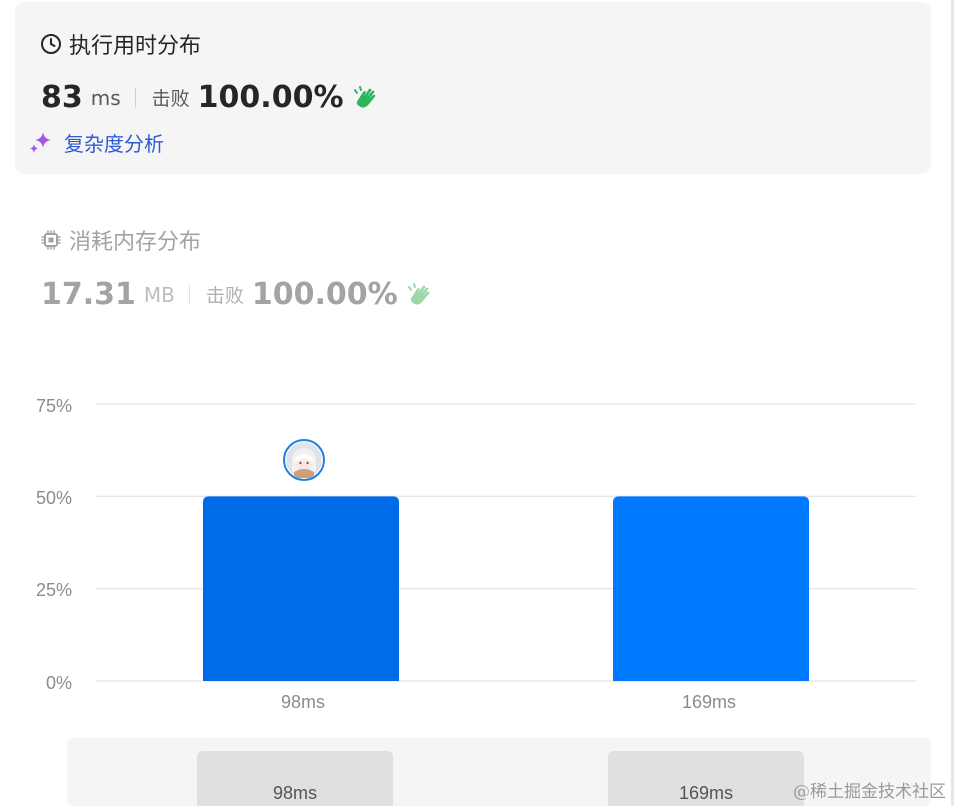 The image size is (954, 806). Describe the element at coordinates (324, 294) in the screenshot. I see `memory-beat-percent: 100.00%` at that location.